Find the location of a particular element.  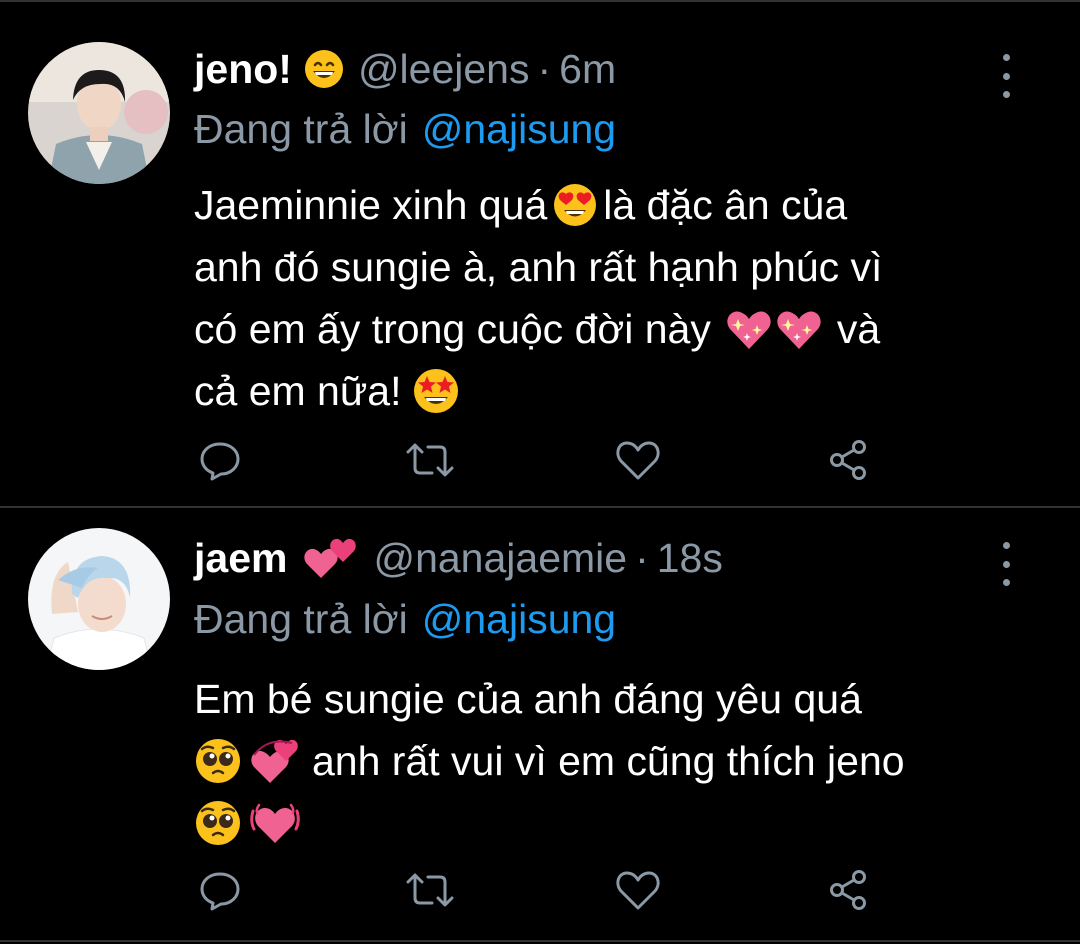

tweet-divider is located at coordinates (540, 941).